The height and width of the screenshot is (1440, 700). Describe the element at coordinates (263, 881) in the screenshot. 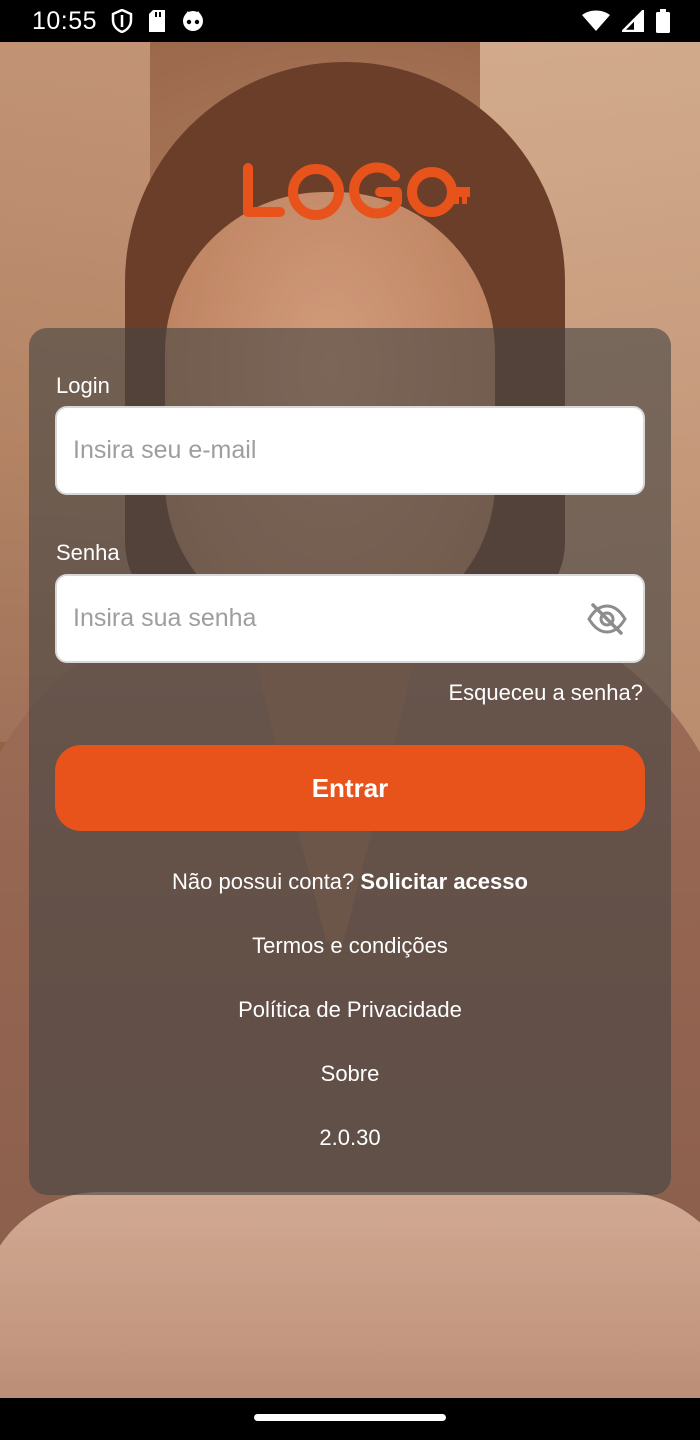

I see `no-account-text: Não possui conta?` at that location.